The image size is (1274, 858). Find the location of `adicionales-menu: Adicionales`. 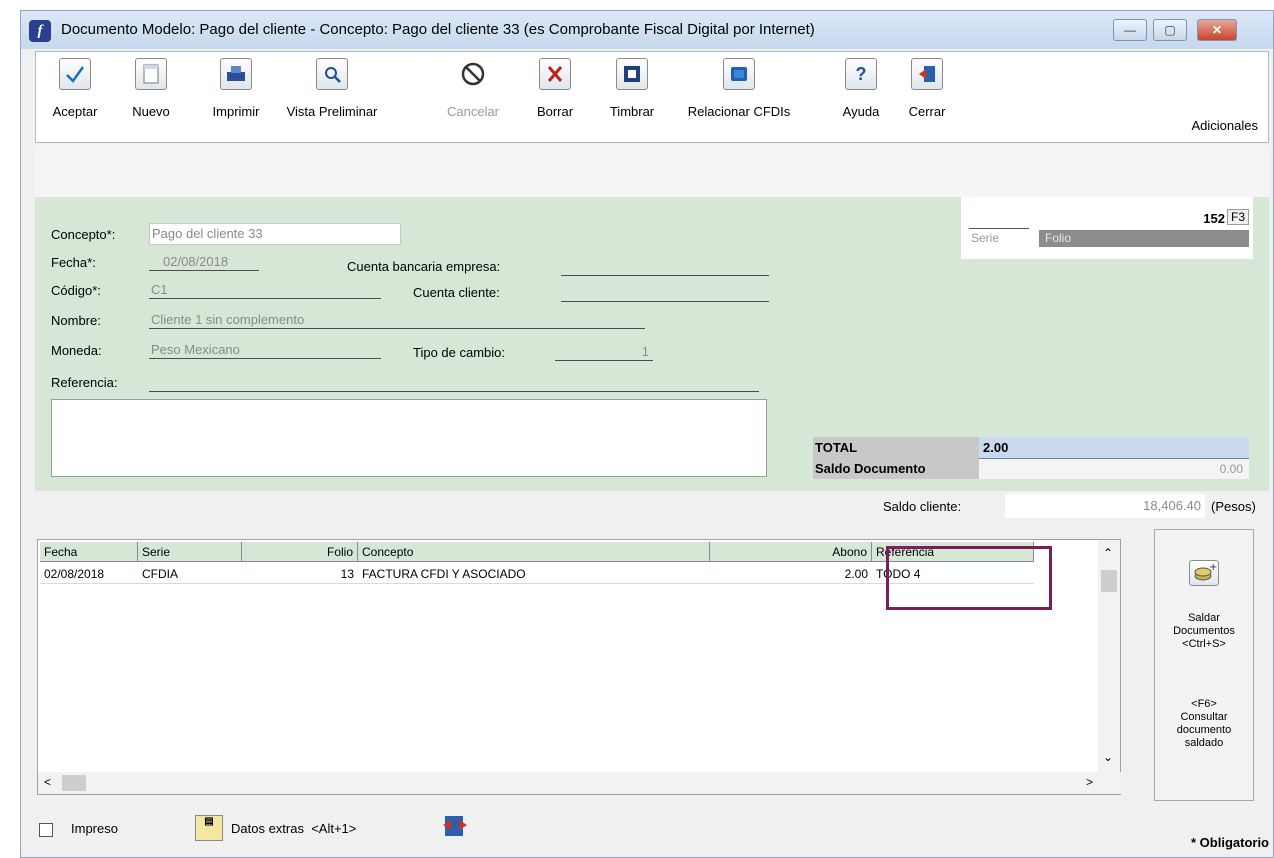

adicionales-menu: Adicionales is located at coordinates (1225, 125).